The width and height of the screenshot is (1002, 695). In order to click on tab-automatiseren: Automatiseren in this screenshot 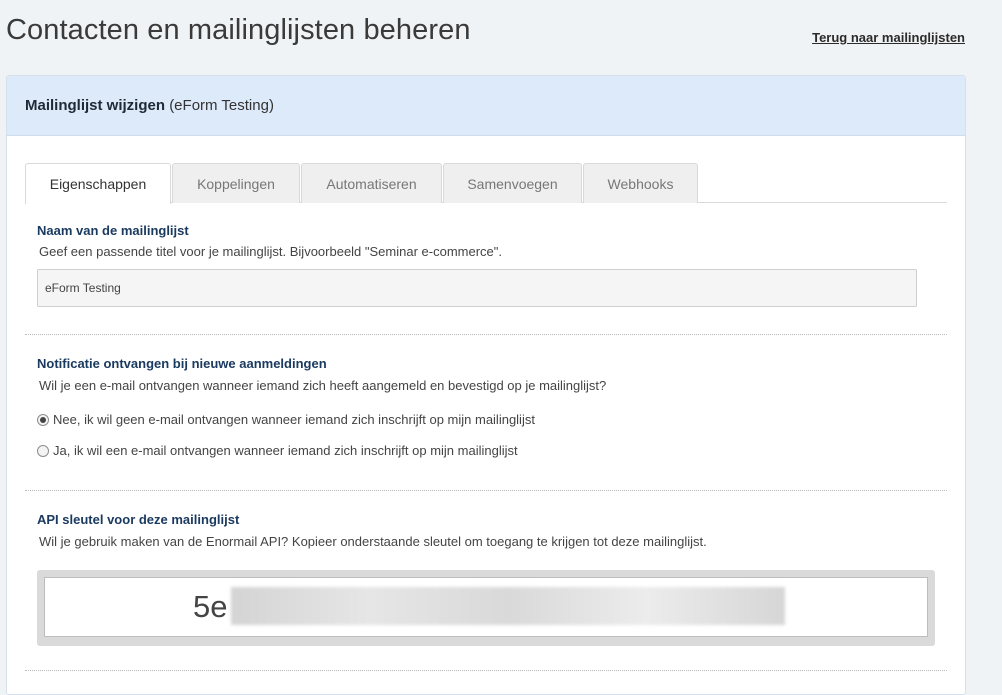, I will do `click(371, 183)`.